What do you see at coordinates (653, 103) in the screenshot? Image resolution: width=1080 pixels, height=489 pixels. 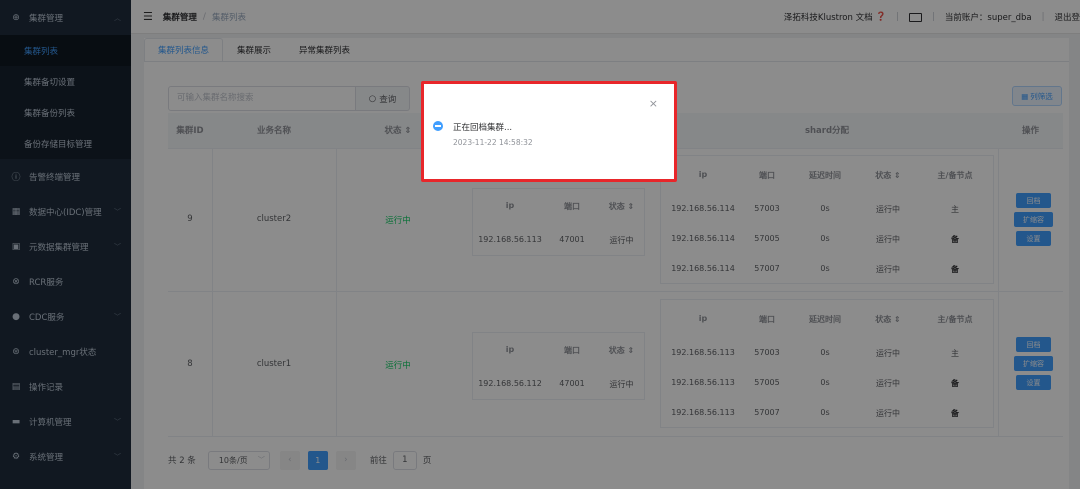 I see `close-icon: ×` at bounding box center [653, 103].